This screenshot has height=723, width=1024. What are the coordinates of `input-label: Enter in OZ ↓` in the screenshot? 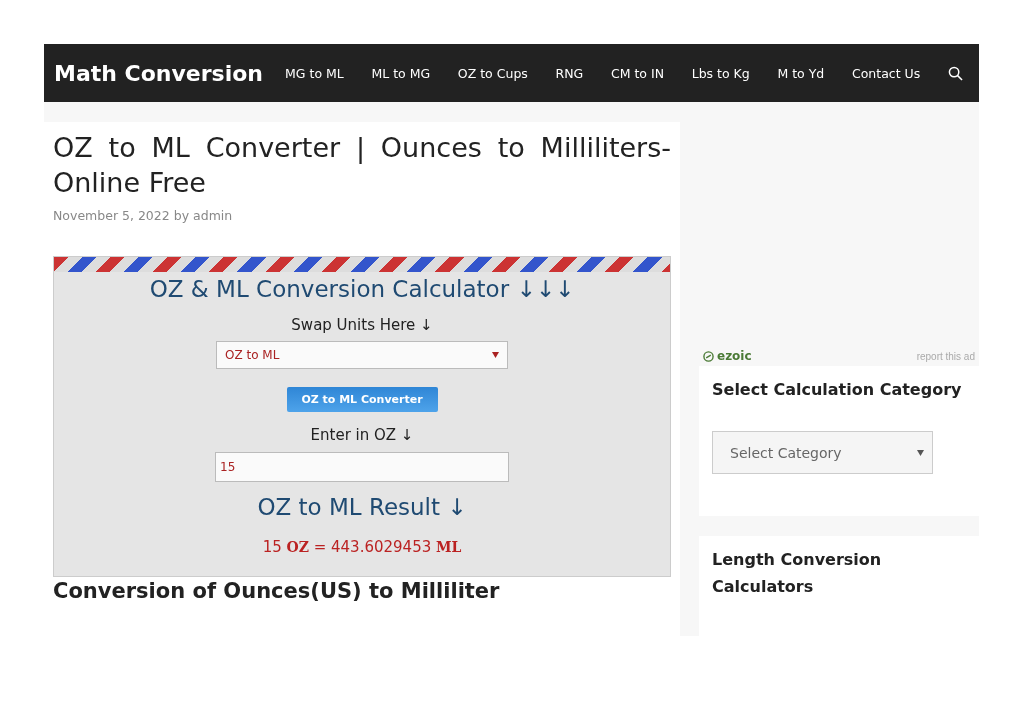 It's located at (362, 435).